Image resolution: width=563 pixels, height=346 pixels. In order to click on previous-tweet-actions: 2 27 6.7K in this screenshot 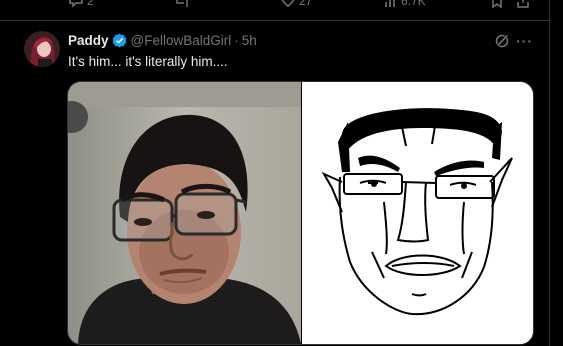, I will do `click(281, 7)`.